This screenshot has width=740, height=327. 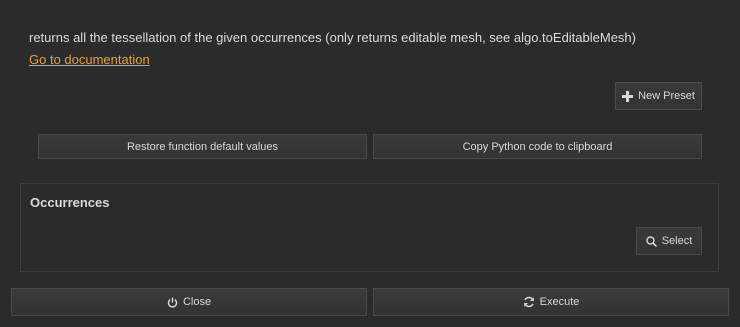 I want to click on documentation-link: Go to documentation, so click(x=89, y=59).